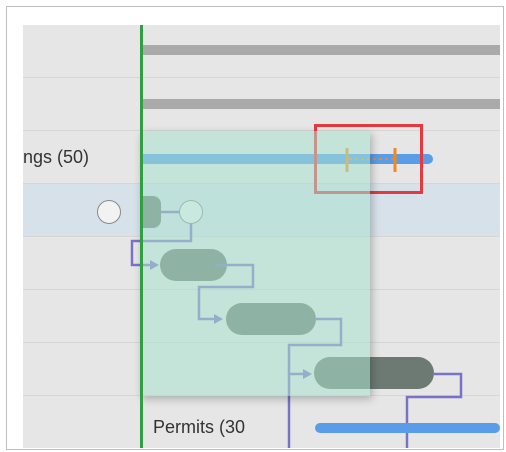  What do you see at coordinates (141, 236) in the screenshot?
I see `today-line` at bounding box center [141, 236].